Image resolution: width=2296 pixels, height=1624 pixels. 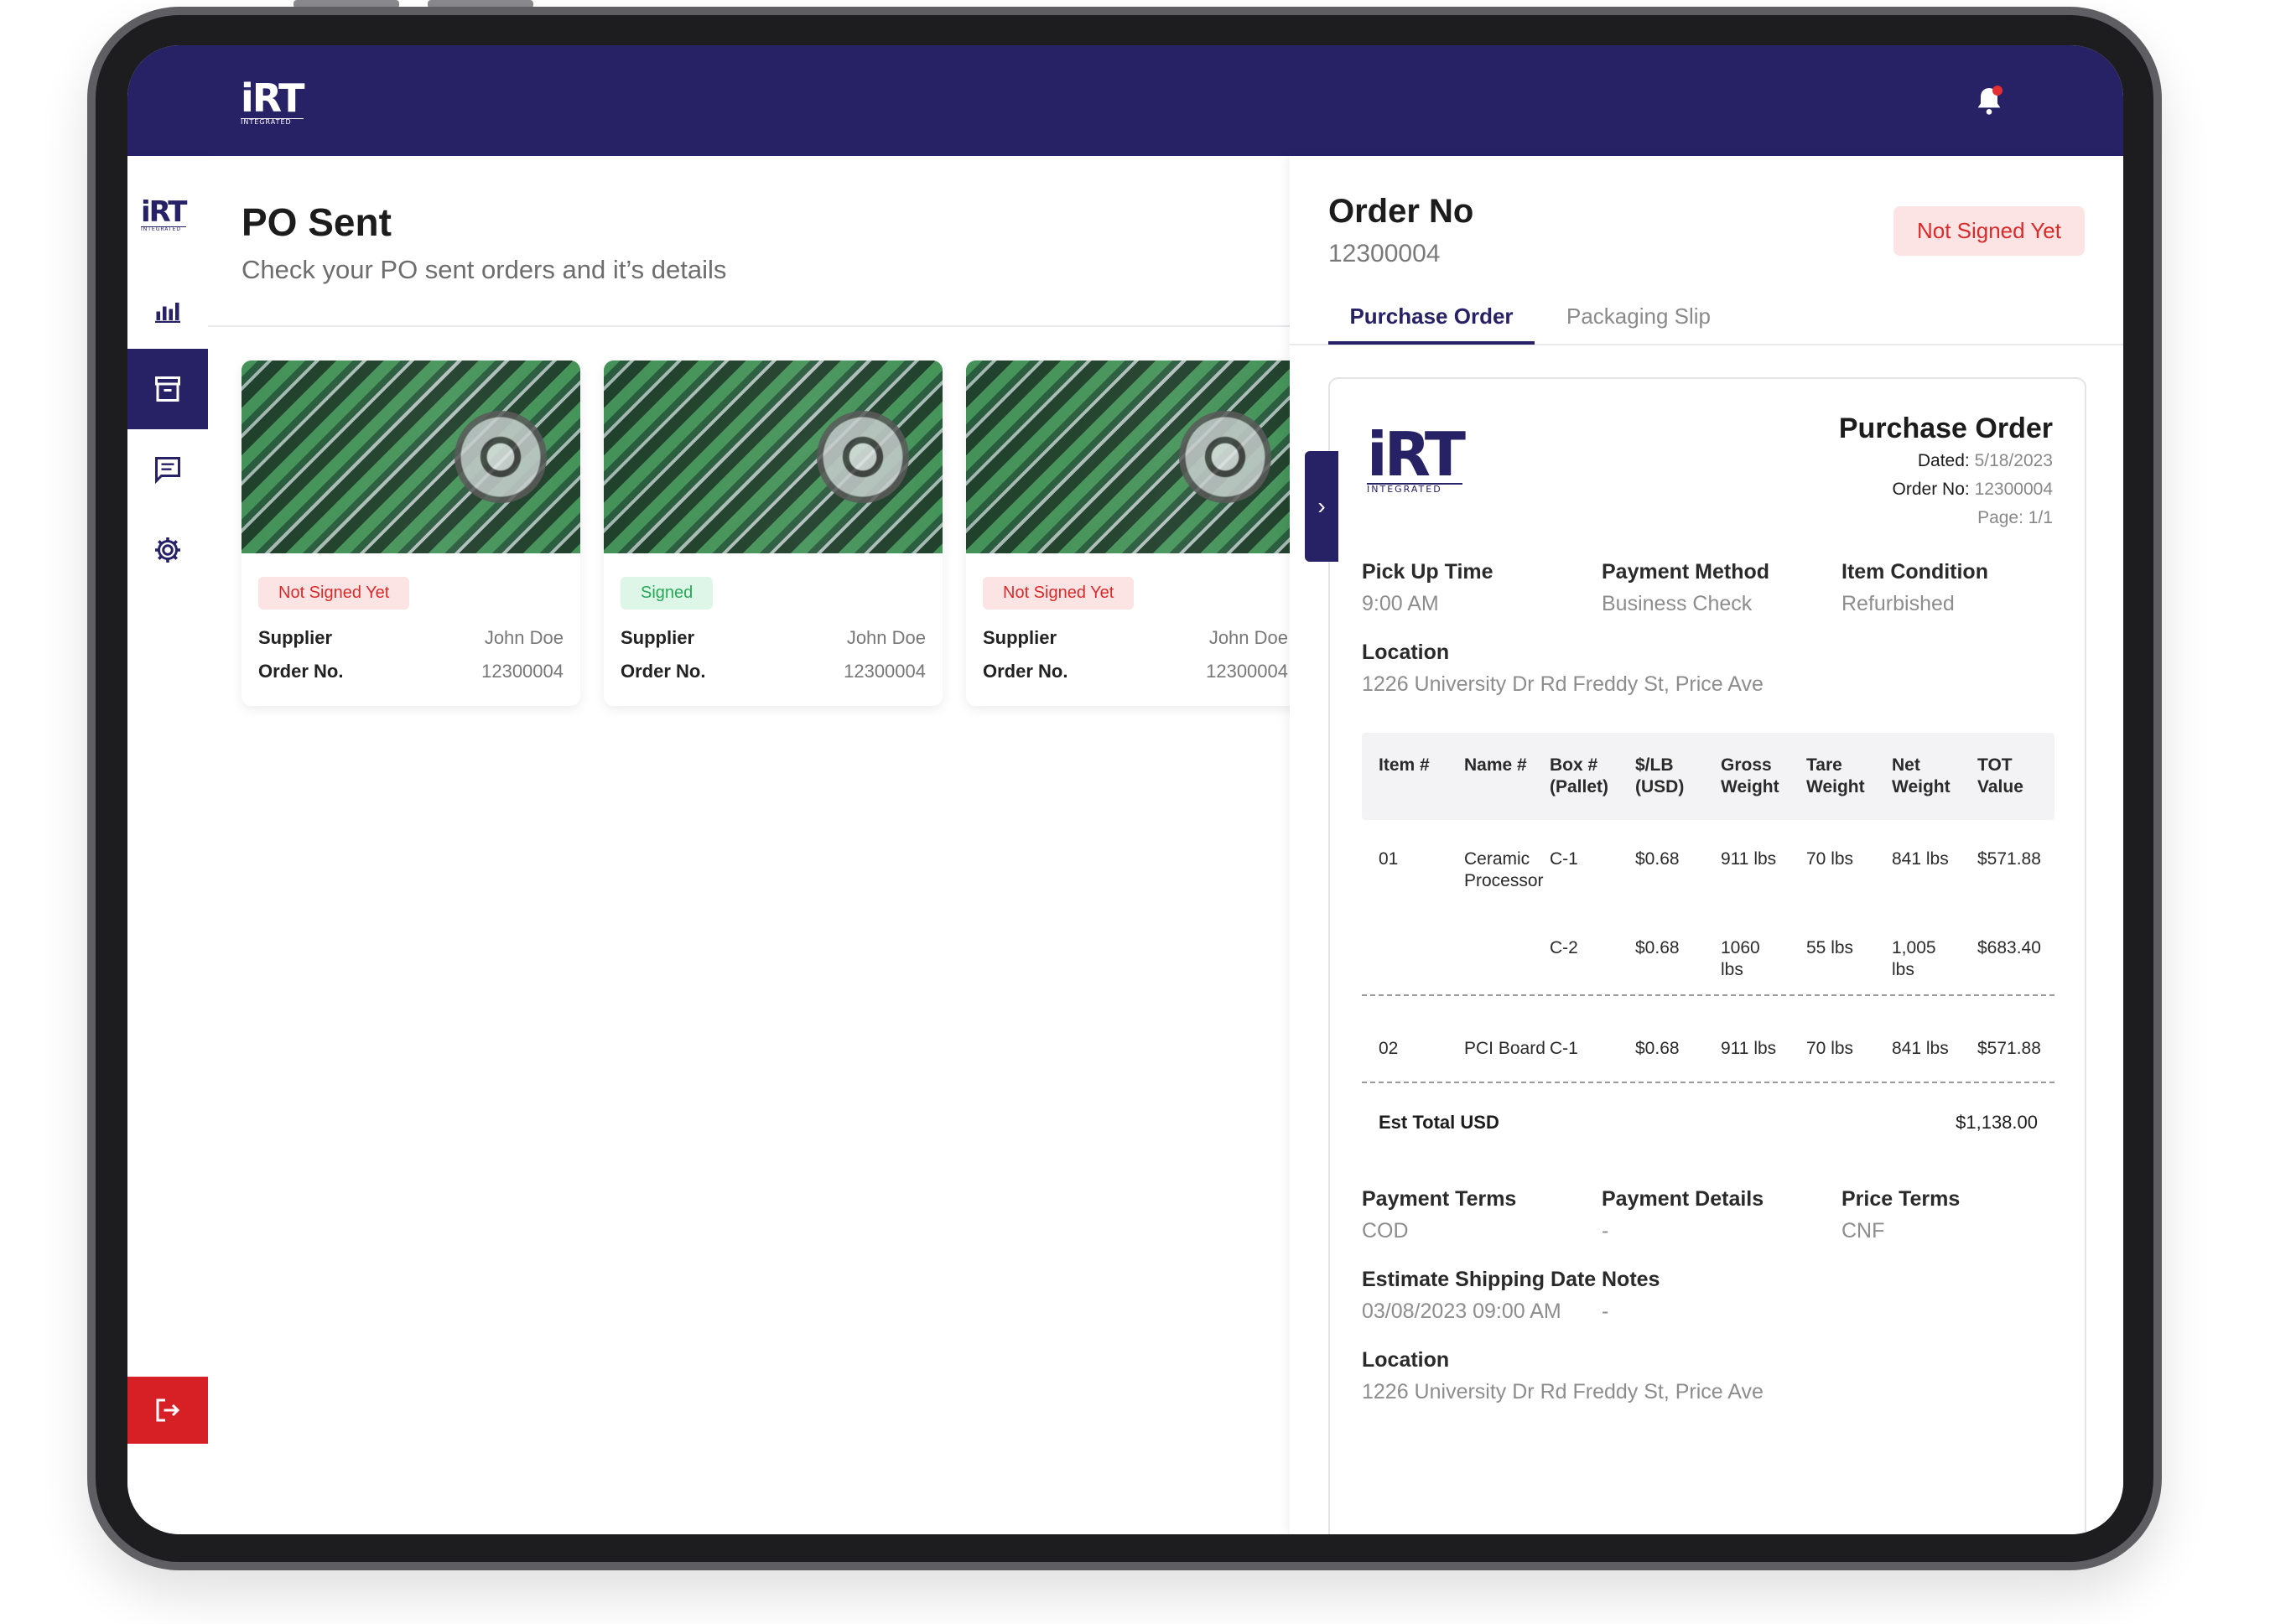 I want to click on order-heading: Order No, so click(x=1401, y=211).